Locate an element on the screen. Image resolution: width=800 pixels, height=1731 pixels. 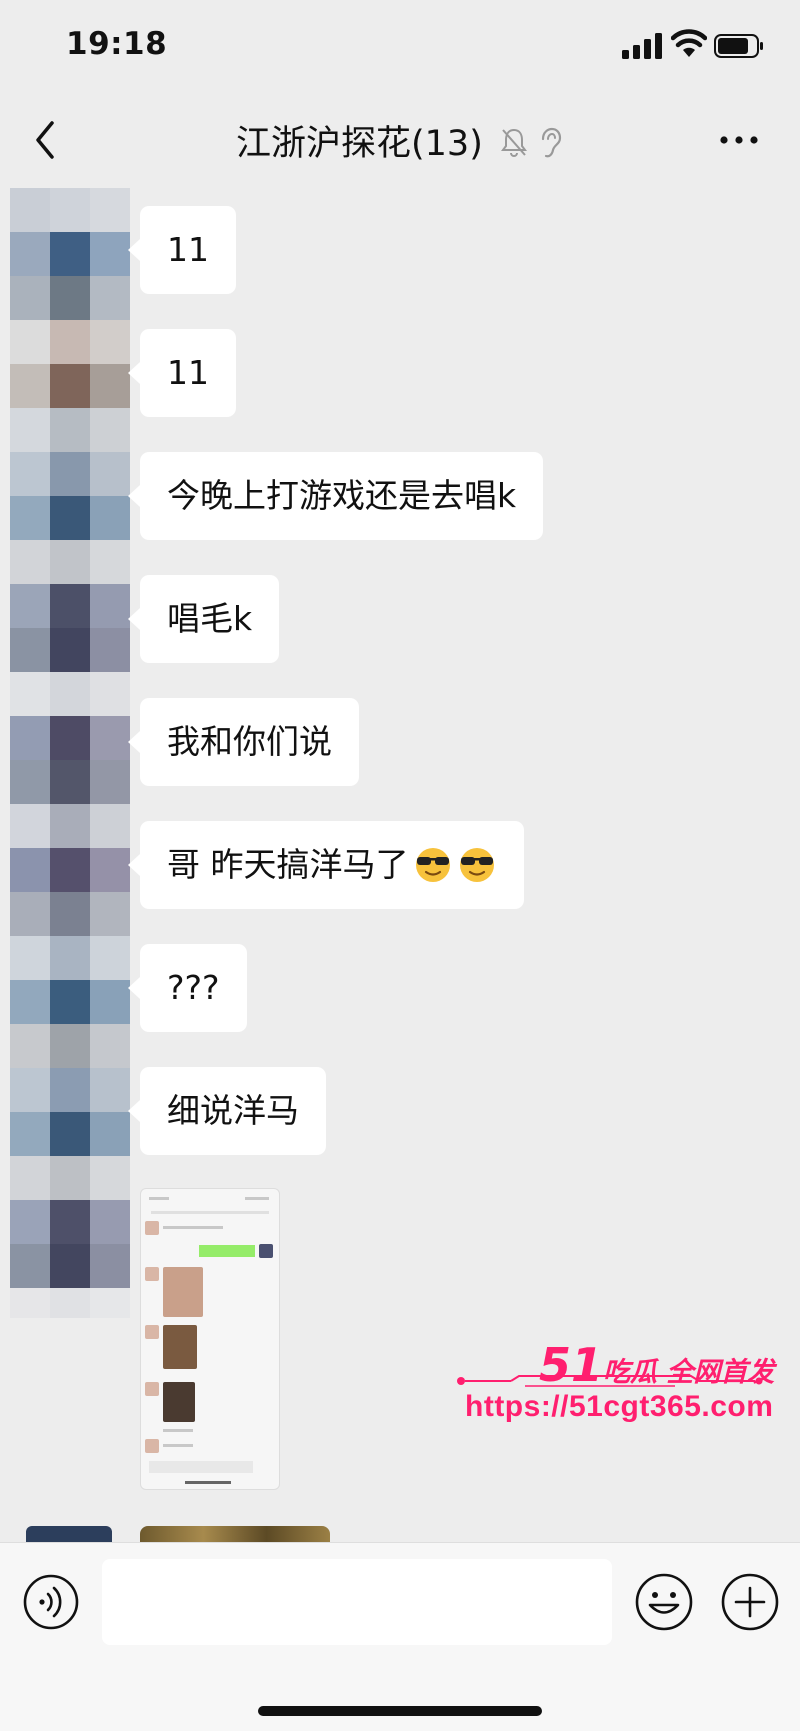
back-chevron-icon is located at coordinates (45, 140).